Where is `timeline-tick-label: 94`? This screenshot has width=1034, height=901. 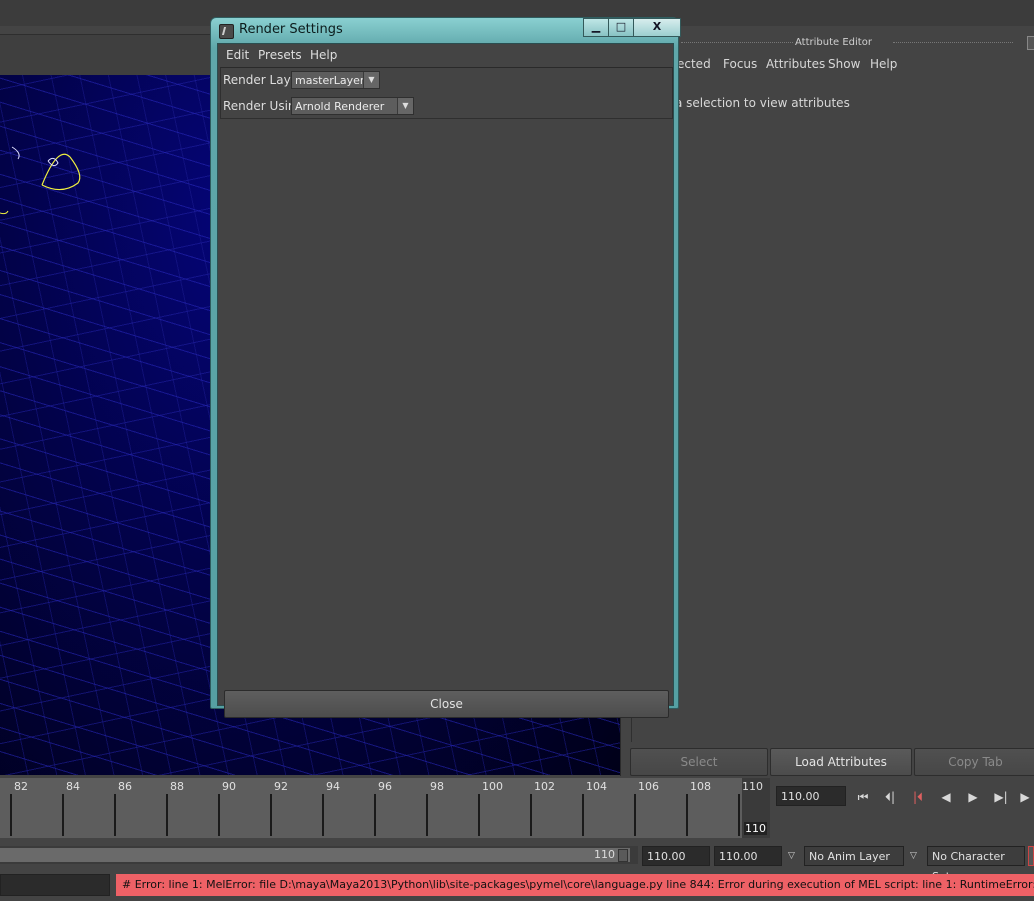 timeline-tick-label: 94 is located at coordinates (333, 786).